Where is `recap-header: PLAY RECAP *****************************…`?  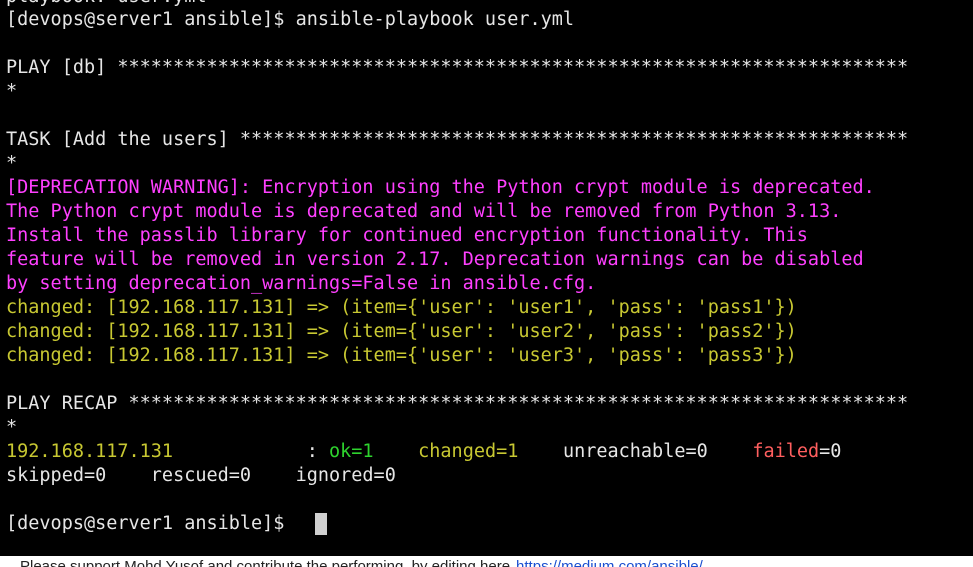
recap-header: PLAY RECAP *****************************… is located at coordinates (457, 403).